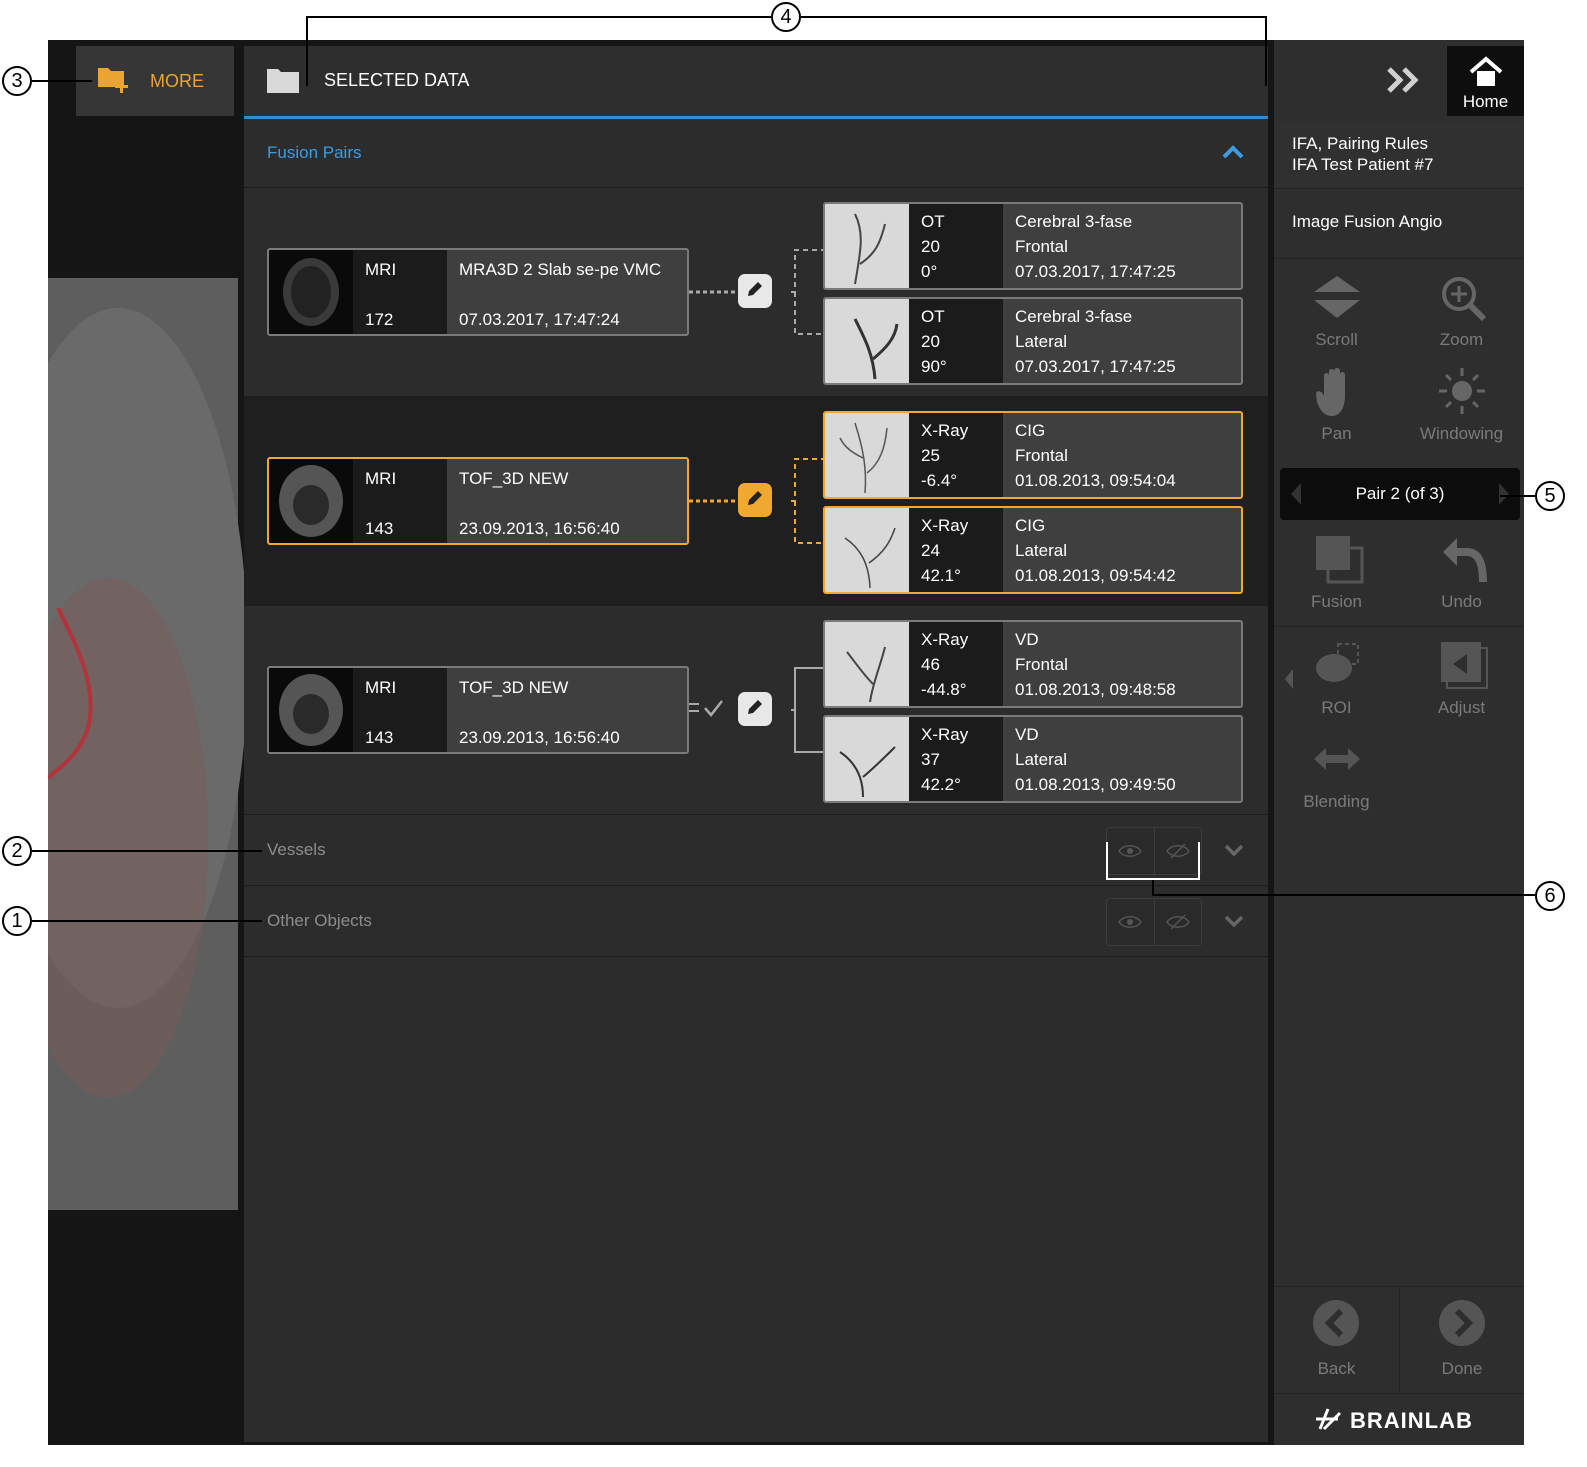 The image size is (1587, 1467). Describe the element at coordinates (1233, 154) in the screenshot. I see `chevron-up-icon` at that location.